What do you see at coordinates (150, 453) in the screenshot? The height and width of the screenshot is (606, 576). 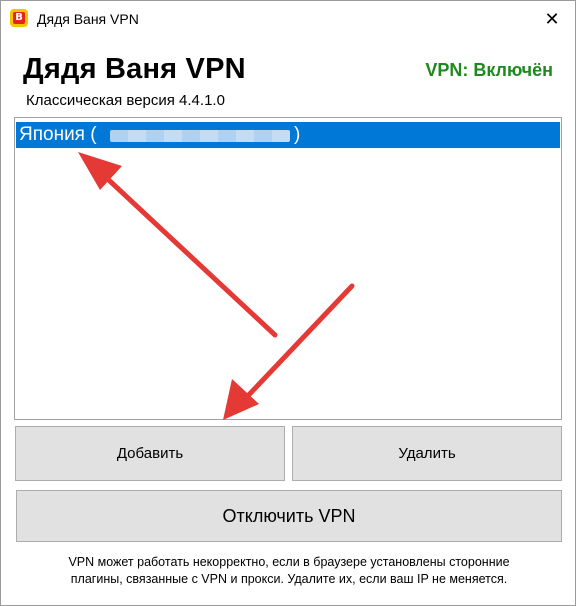 I see `add-button: Добавить` at bounding box center [150, 453].